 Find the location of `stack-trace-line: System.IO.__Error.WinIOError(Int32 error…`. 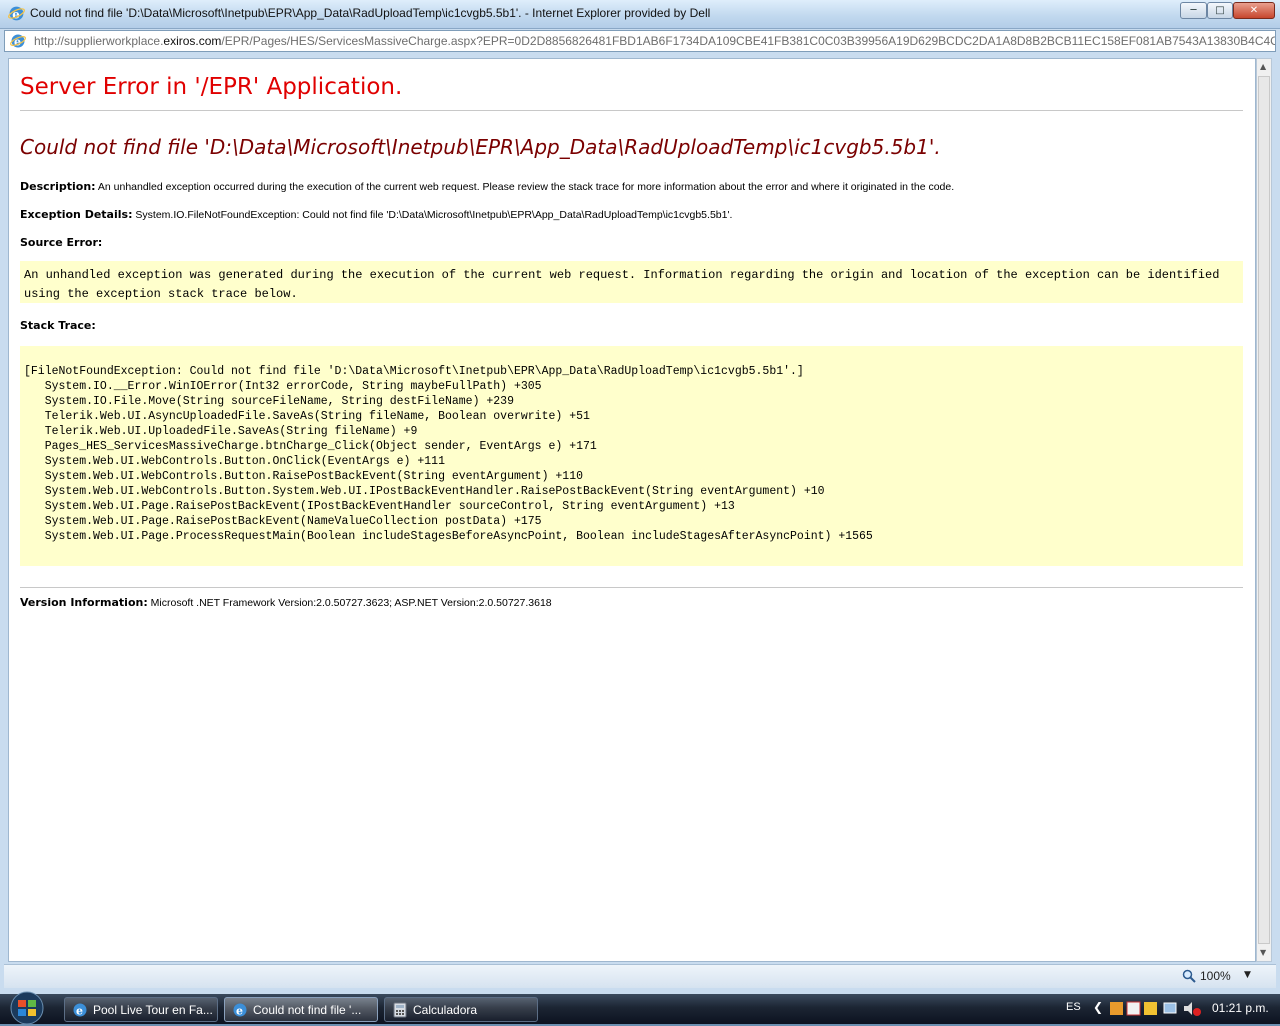

stack-trace-line: System.IO.__Error.WinIOError(Int32 error… is located at coordinates (283, 386).